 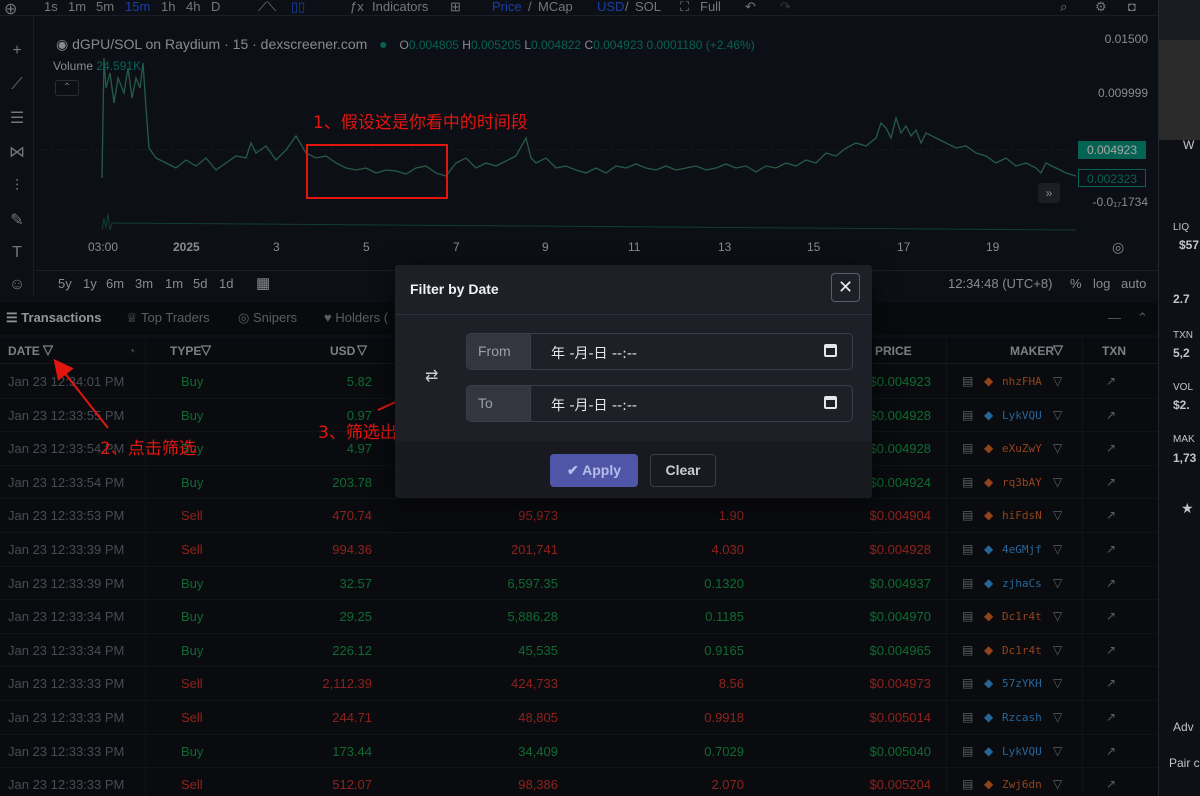 I want to click on close-icon: ✕, so click(x=845, y=287).